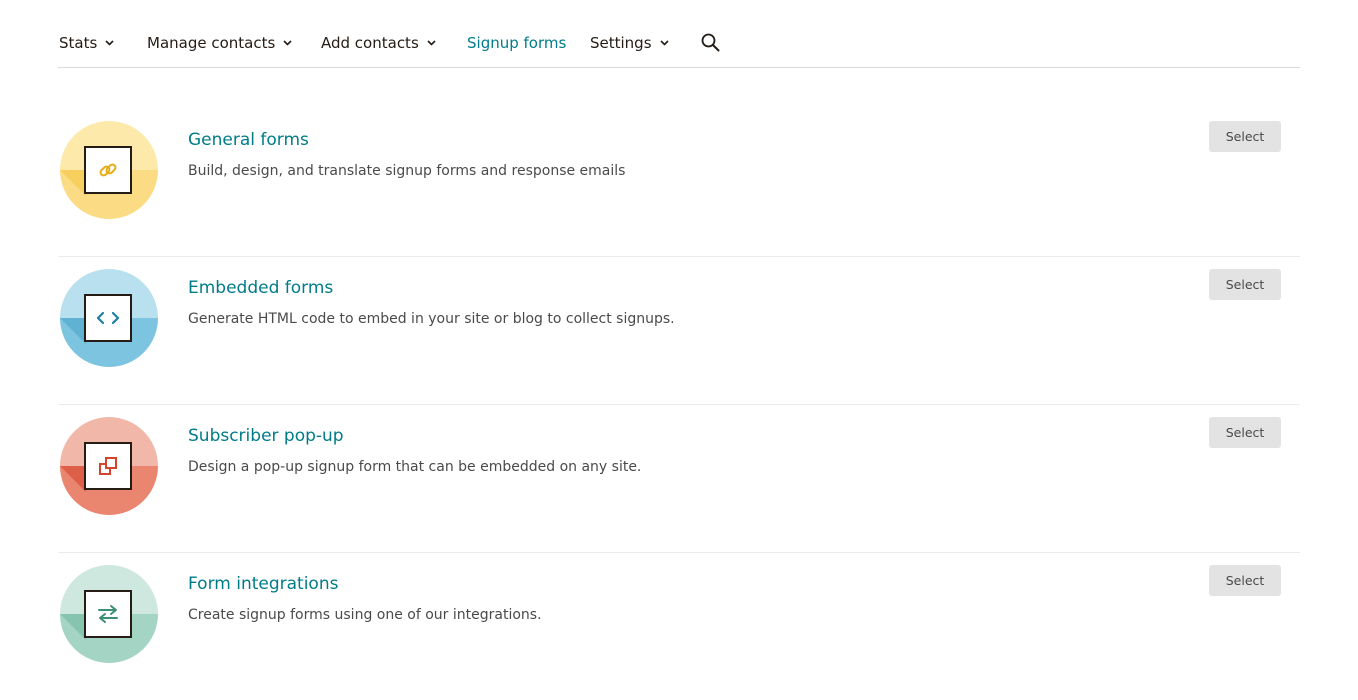 The width and height of the screenshot is (1358, 700). Describe the element at coordinates (248, 140) in the screenshot. I see `form-title: General forms` at that location.